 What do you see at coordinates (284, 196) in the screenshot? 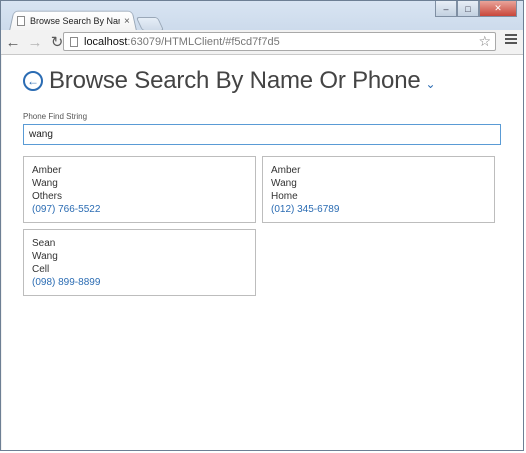
I see `phone-type: Home` at bounding box center [284, 196].